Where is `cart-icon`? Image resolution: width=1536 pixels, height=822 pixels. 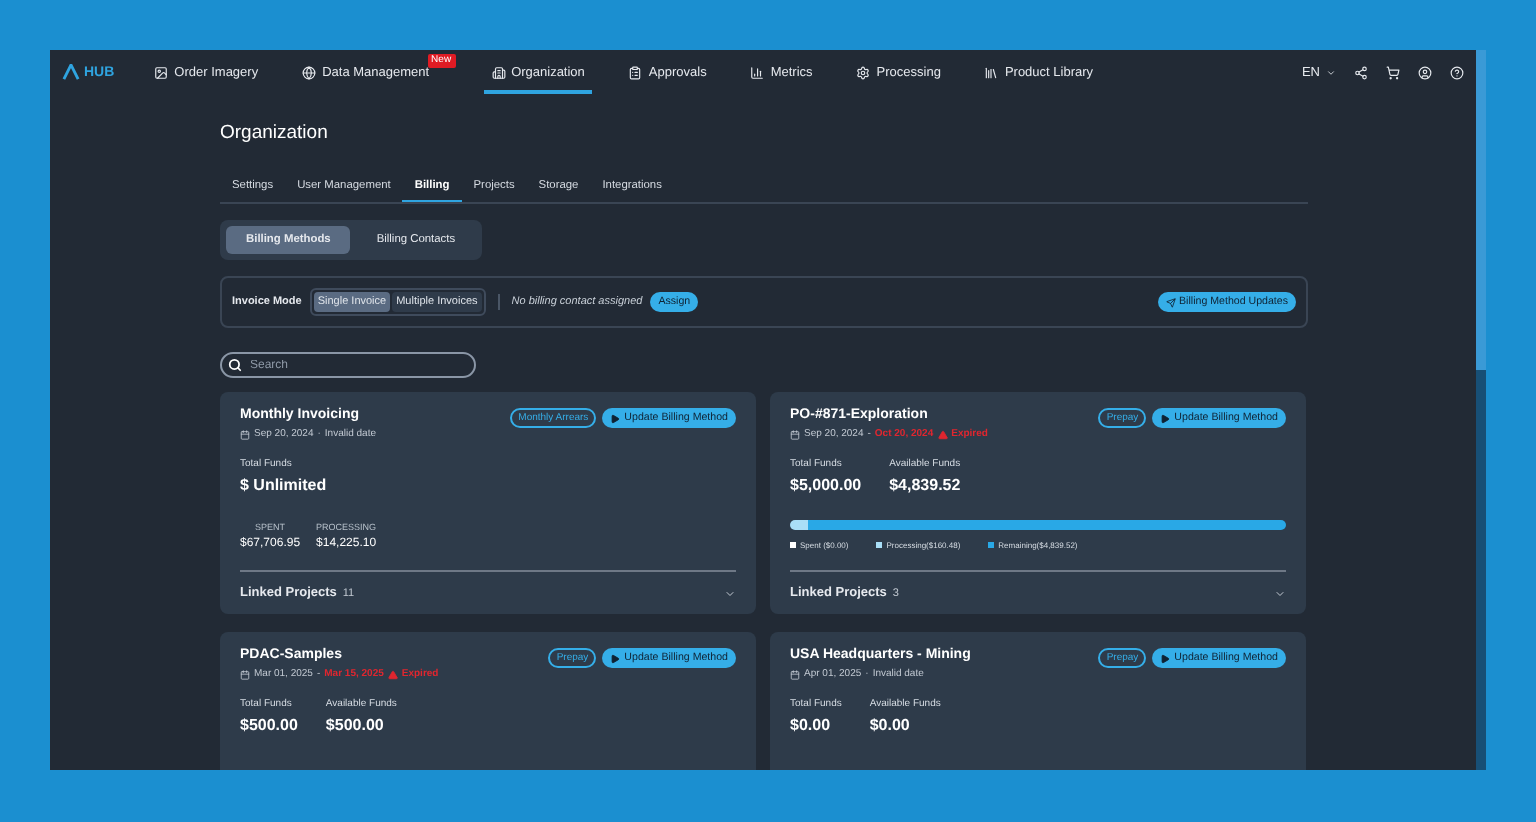 cart-icon is located at coordinates (1393, 72).